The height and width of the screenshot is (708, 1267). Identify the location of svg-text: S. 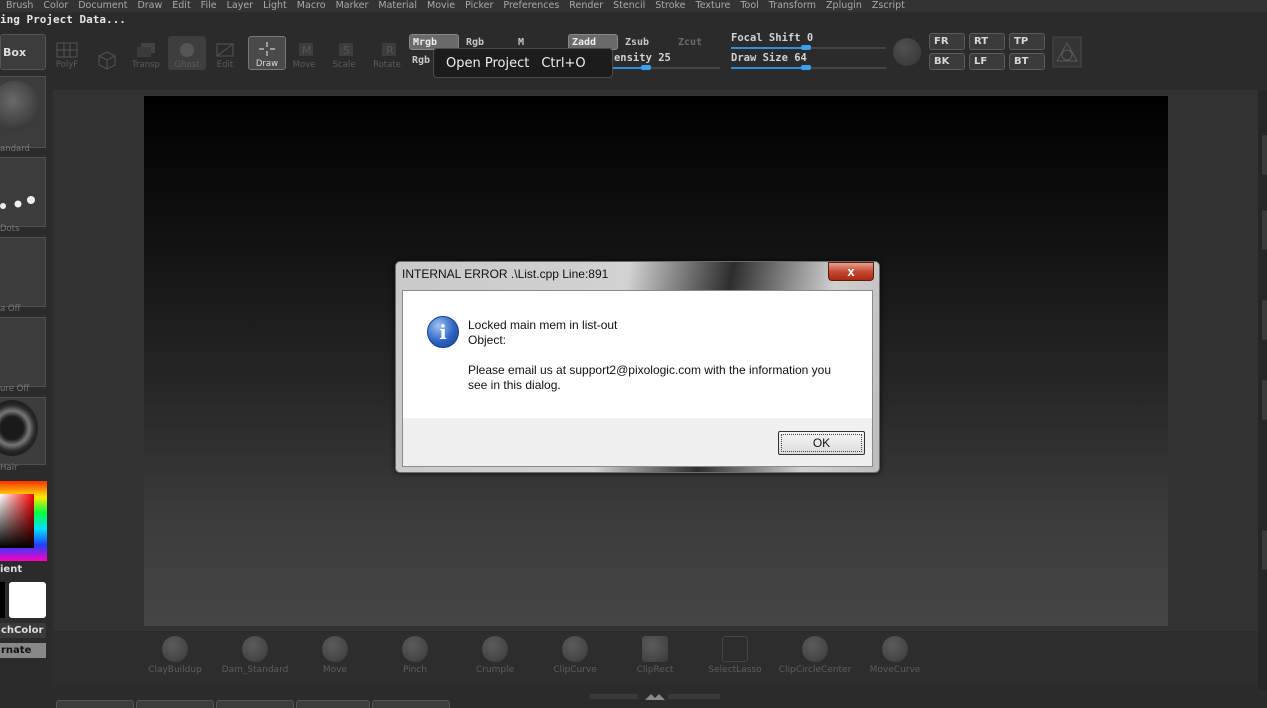
(346, 50).